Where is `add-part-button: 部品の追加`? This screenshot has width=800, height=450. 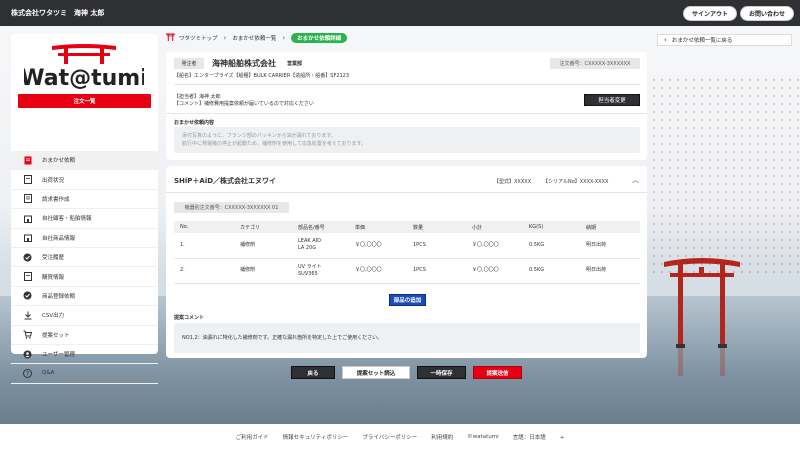 add-part-button: 部品の追加 is located at coordinates (407, 300).